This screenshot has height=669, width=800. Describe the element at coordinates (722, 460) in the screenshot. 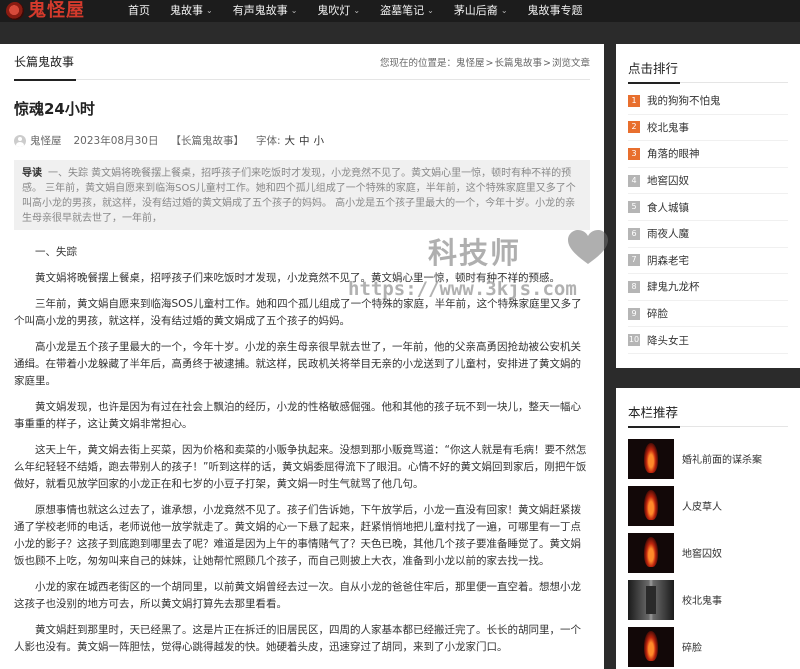

I see `recommend-item-label: 婚礼前面的谋杀案` at that location.